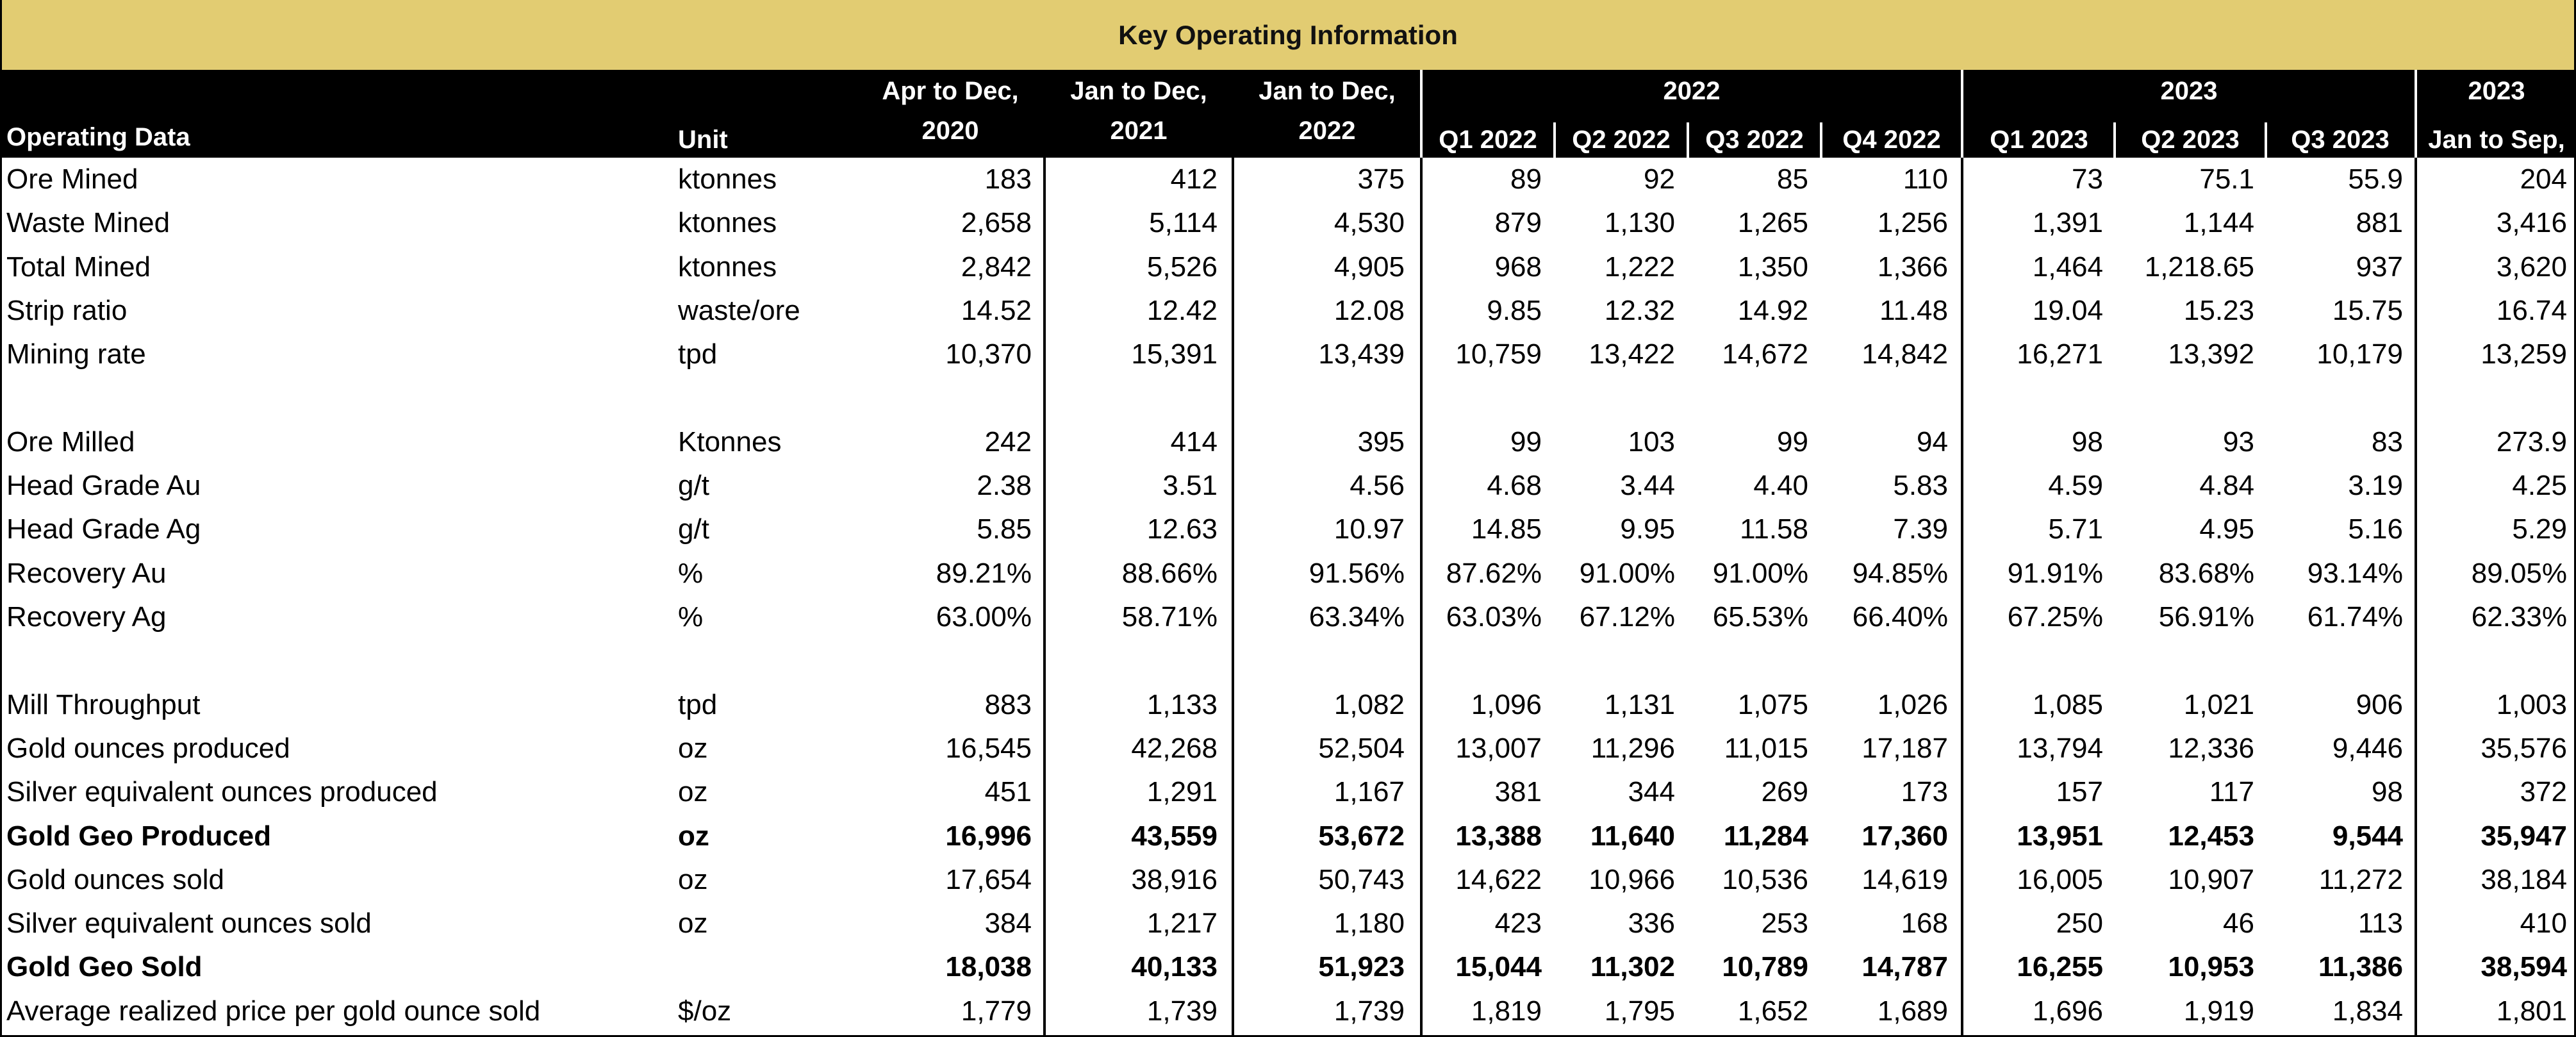  I want to click on row-value: 1,739, so click(1182, 1011).